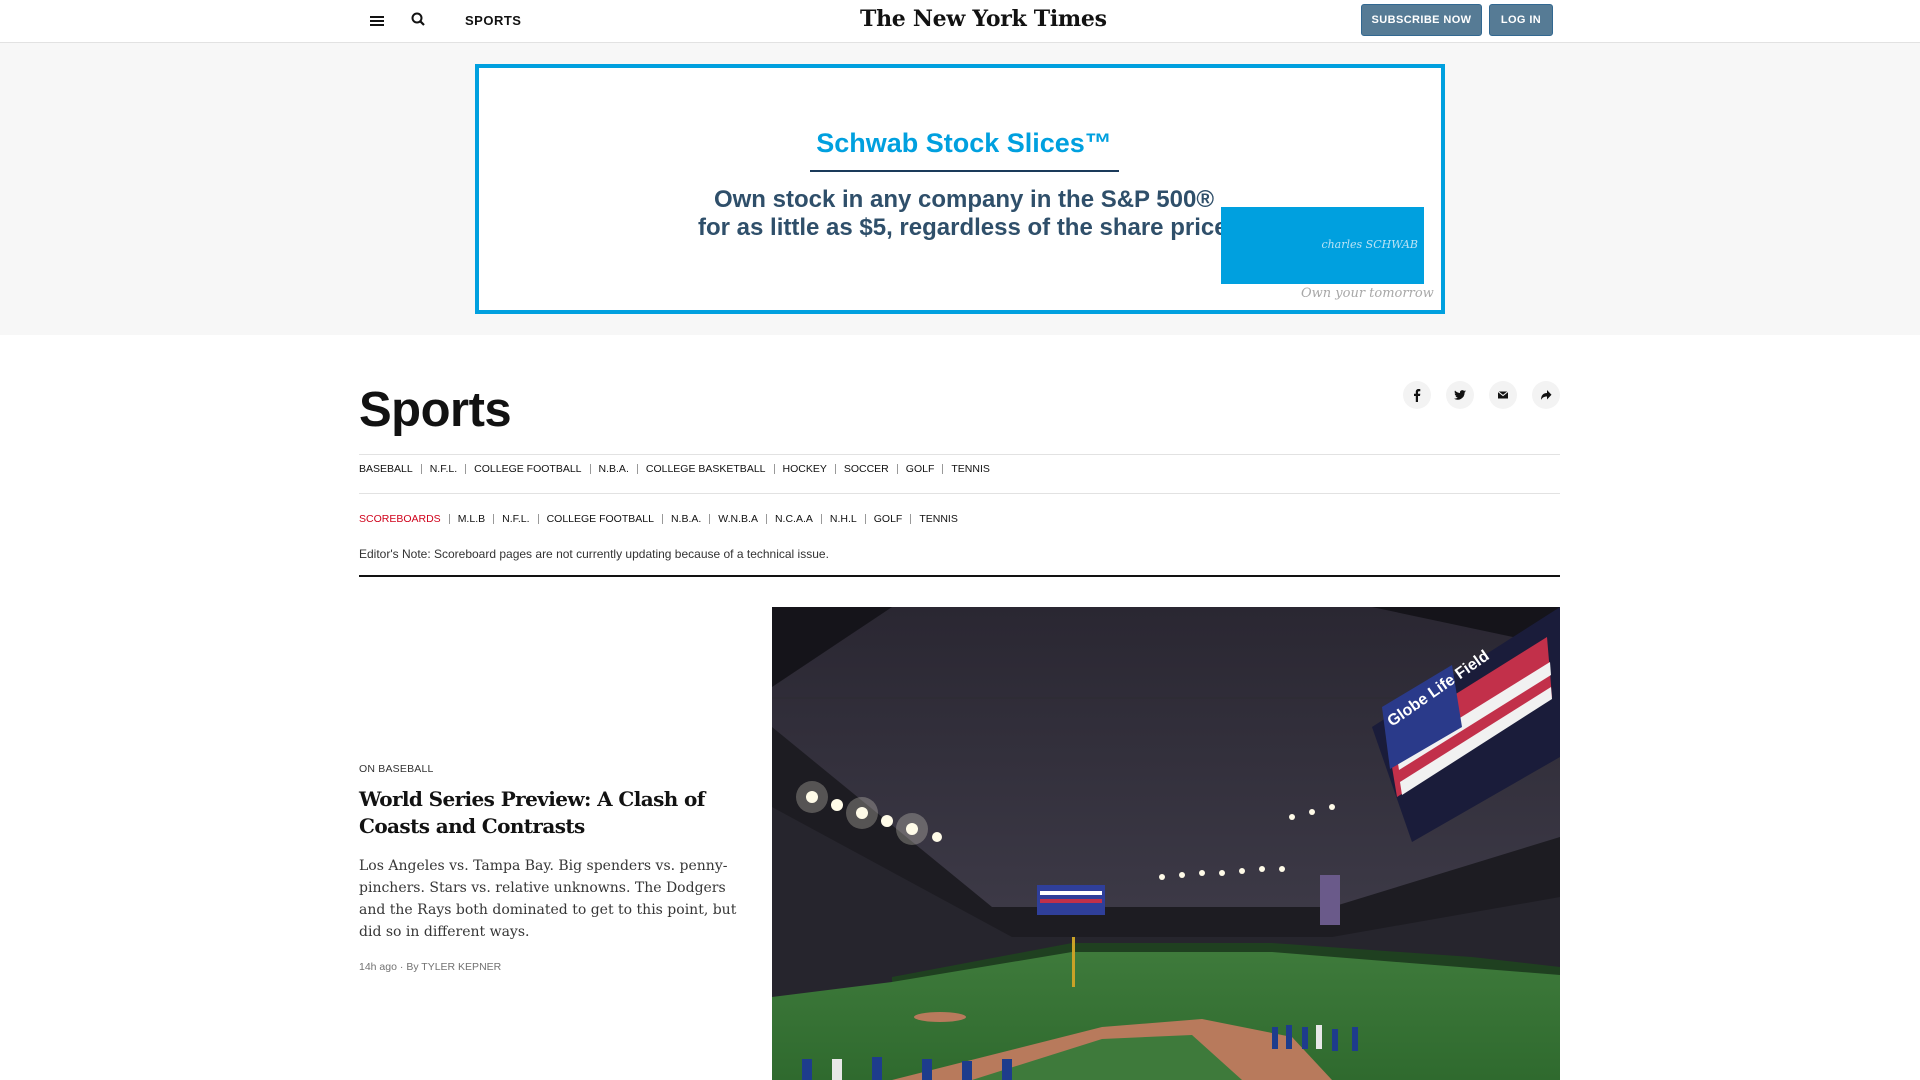 The height and width of the screenshot is (1080, 1920). What do you see at coordinates (454, 967) in the screenshot?
I see `story-author: By TYLER KEPNER` at bounding box center [454, 967].